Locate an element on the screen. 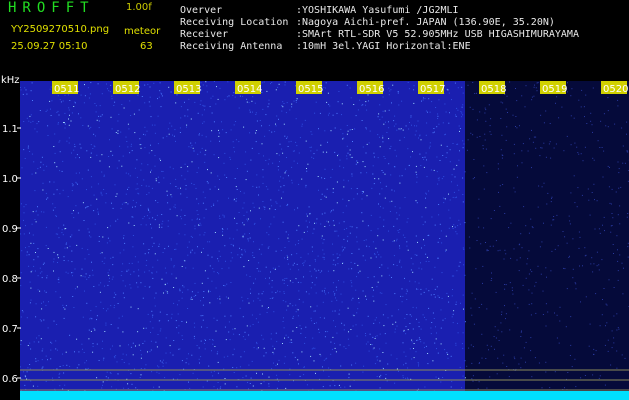  time-label: 0513 is located at coordinates (188, 89).